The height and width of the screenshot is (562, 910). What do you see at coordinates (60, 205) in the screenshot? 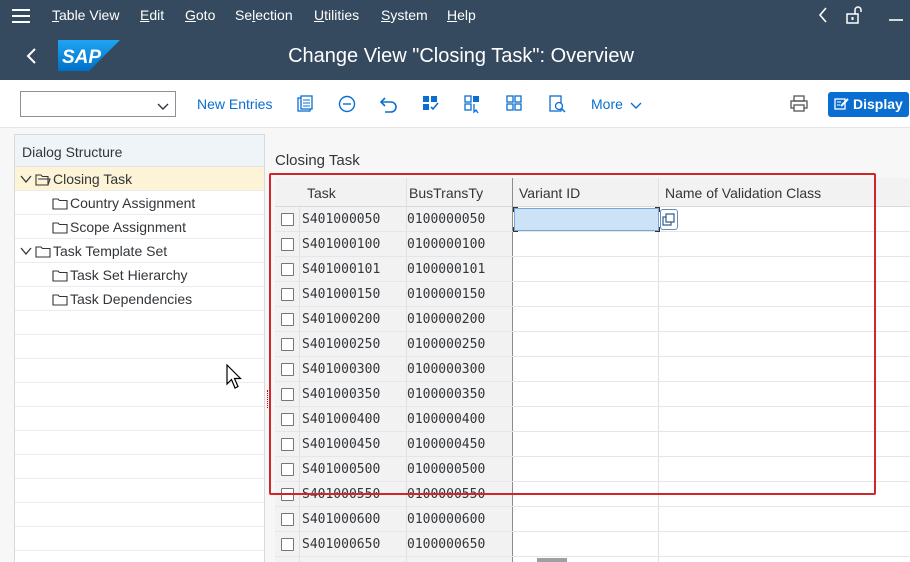
I see `folder-icon` at bounding box center [60, 205].